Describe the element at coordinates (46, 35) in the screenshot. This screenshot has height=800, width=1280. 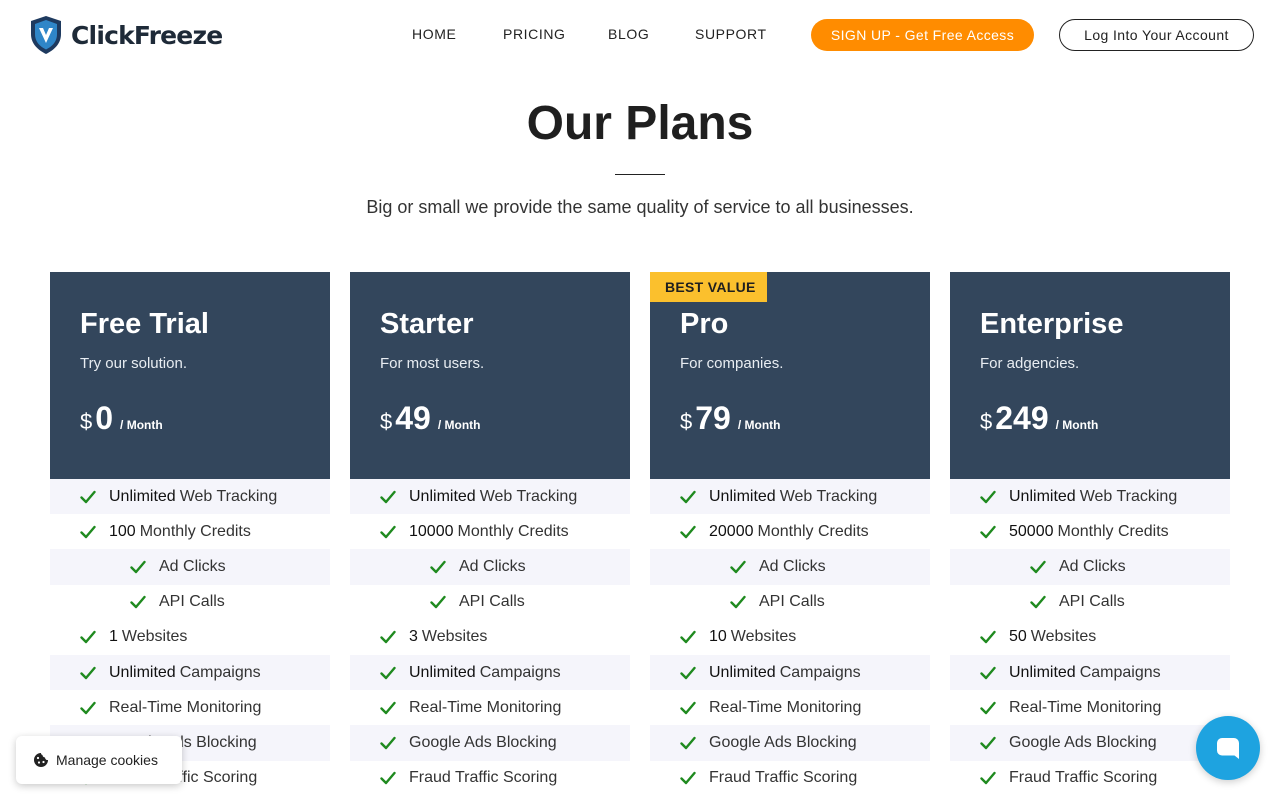
I see `shield-logo-icon` at that location.